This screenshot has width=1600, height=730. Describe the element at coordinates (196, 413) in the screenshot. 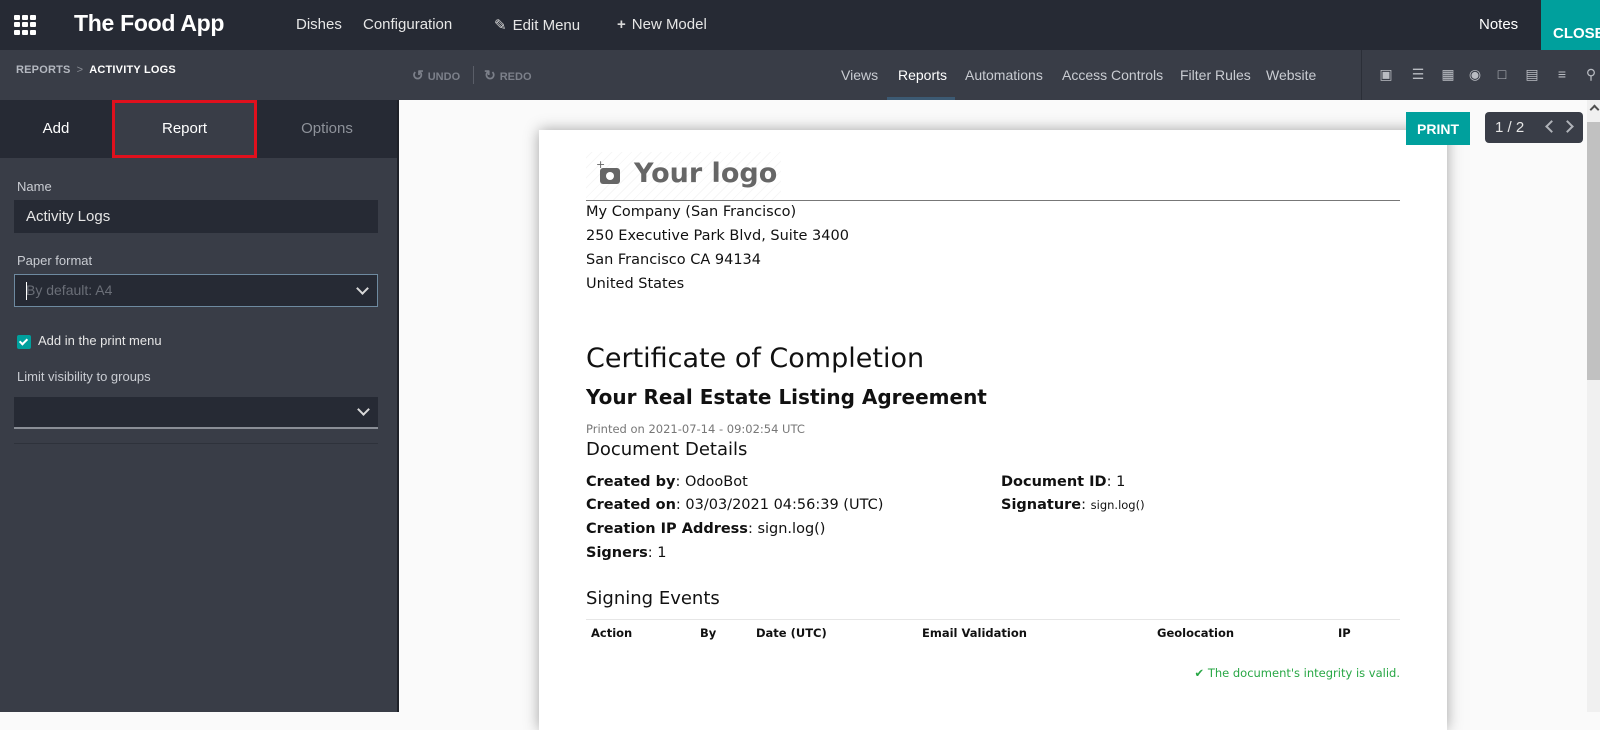

I see `groups-select` at that location.